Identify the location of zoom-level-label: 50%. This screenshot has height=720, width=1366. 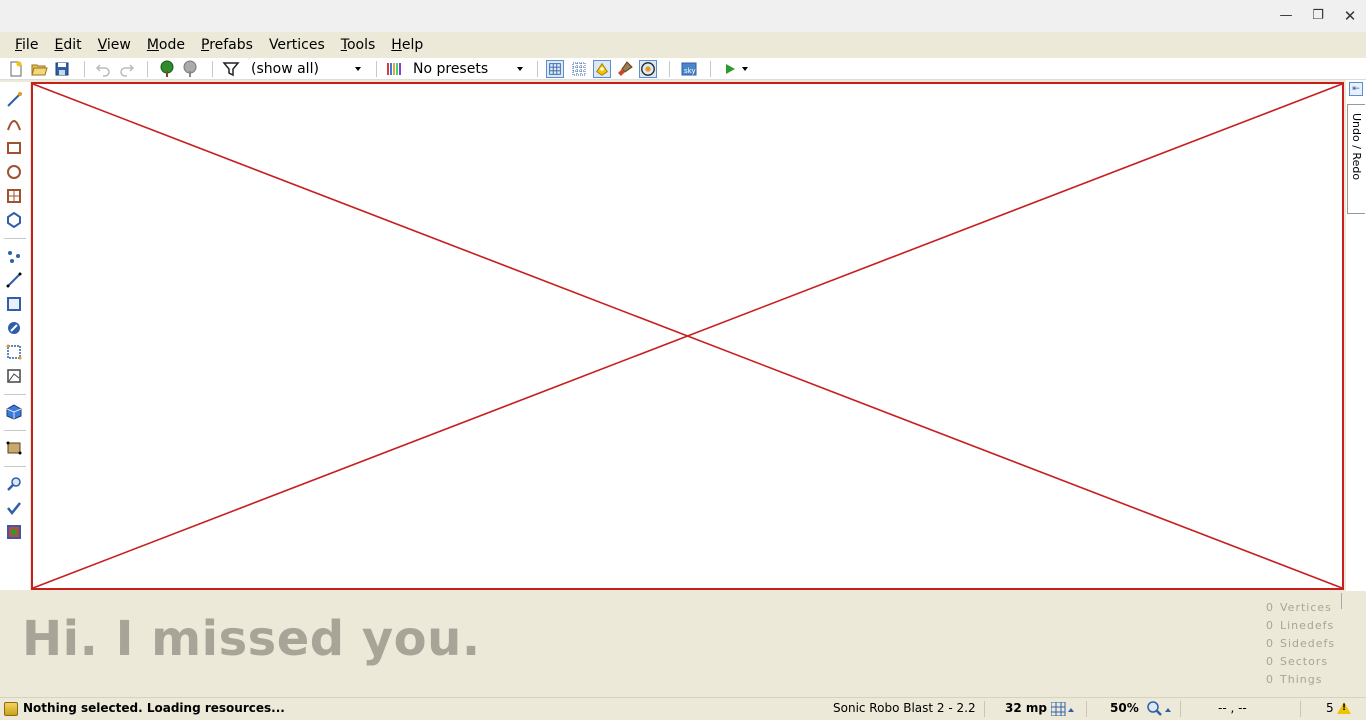
(1124, 708).